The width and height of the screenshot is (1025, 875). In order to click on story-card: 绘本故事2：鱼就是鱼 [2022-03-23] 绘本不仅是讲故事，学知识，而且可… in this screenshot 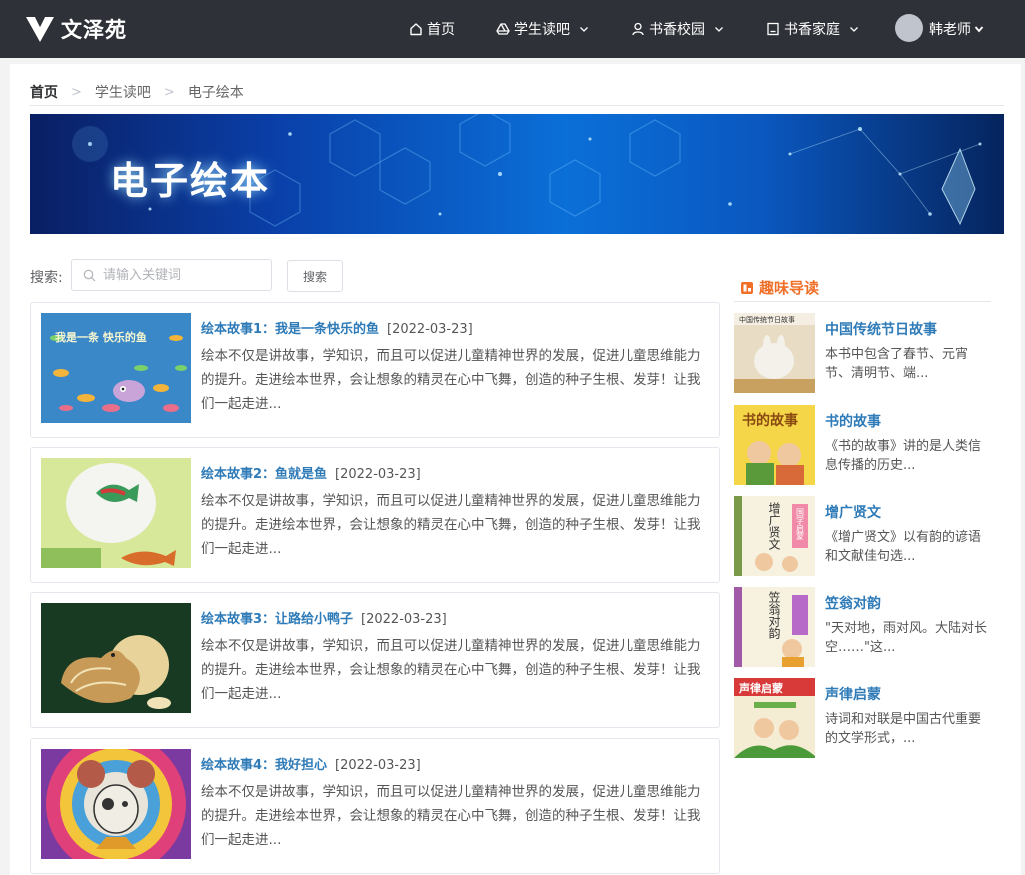, I will do `click(375, 515)`.